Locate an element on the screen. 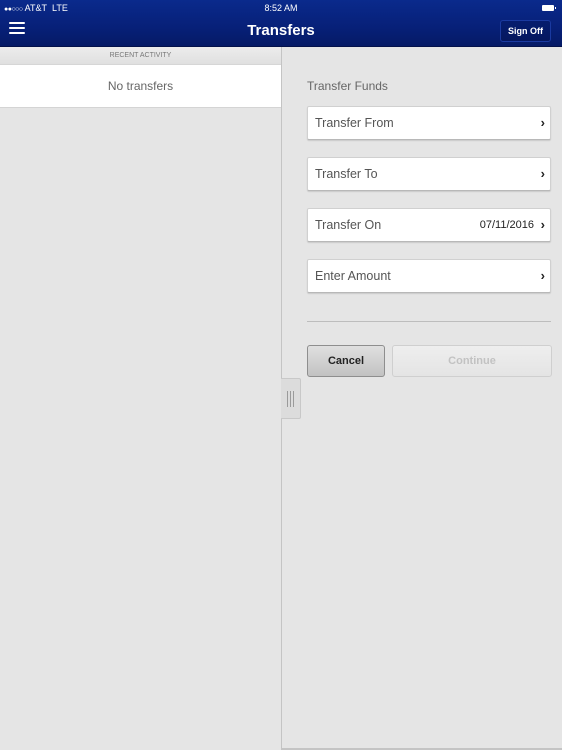 This screenshot has width=562, height=750. page-title: Transfers is located at coordinates (281, 30).